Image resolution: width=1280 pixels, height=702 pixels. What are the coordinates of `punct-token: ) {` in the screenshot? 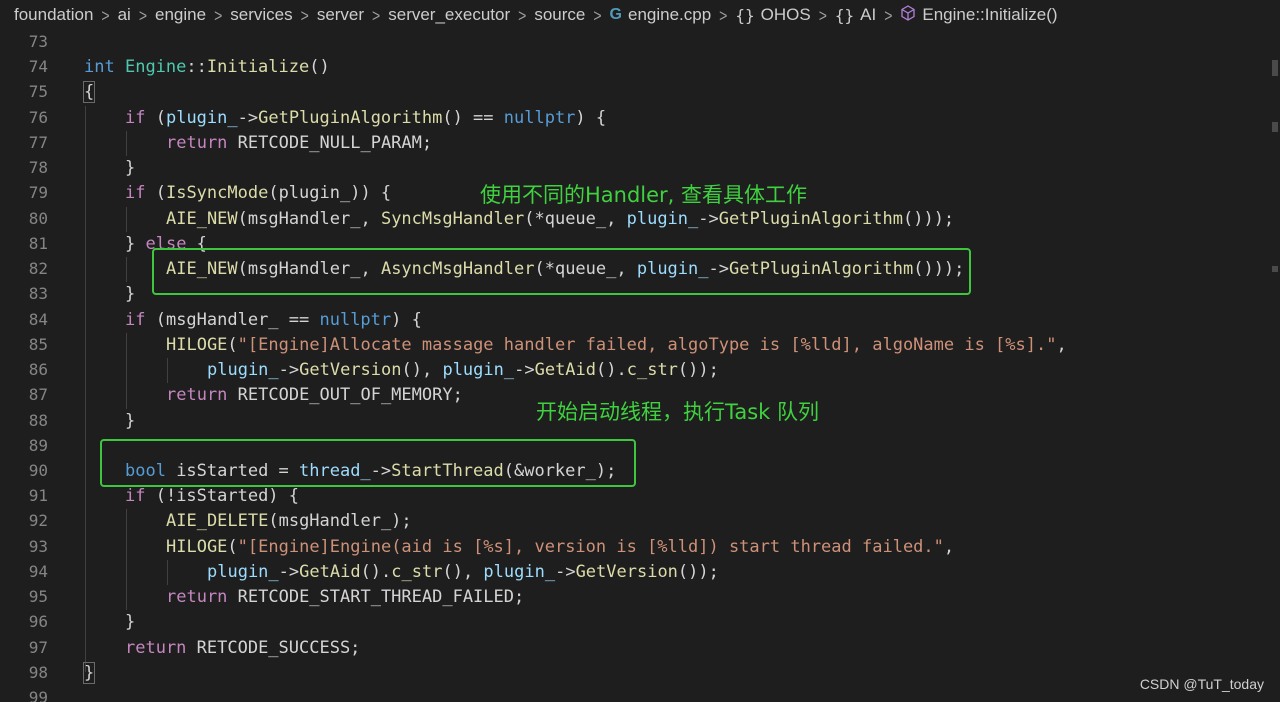 It's located at (406, 319).